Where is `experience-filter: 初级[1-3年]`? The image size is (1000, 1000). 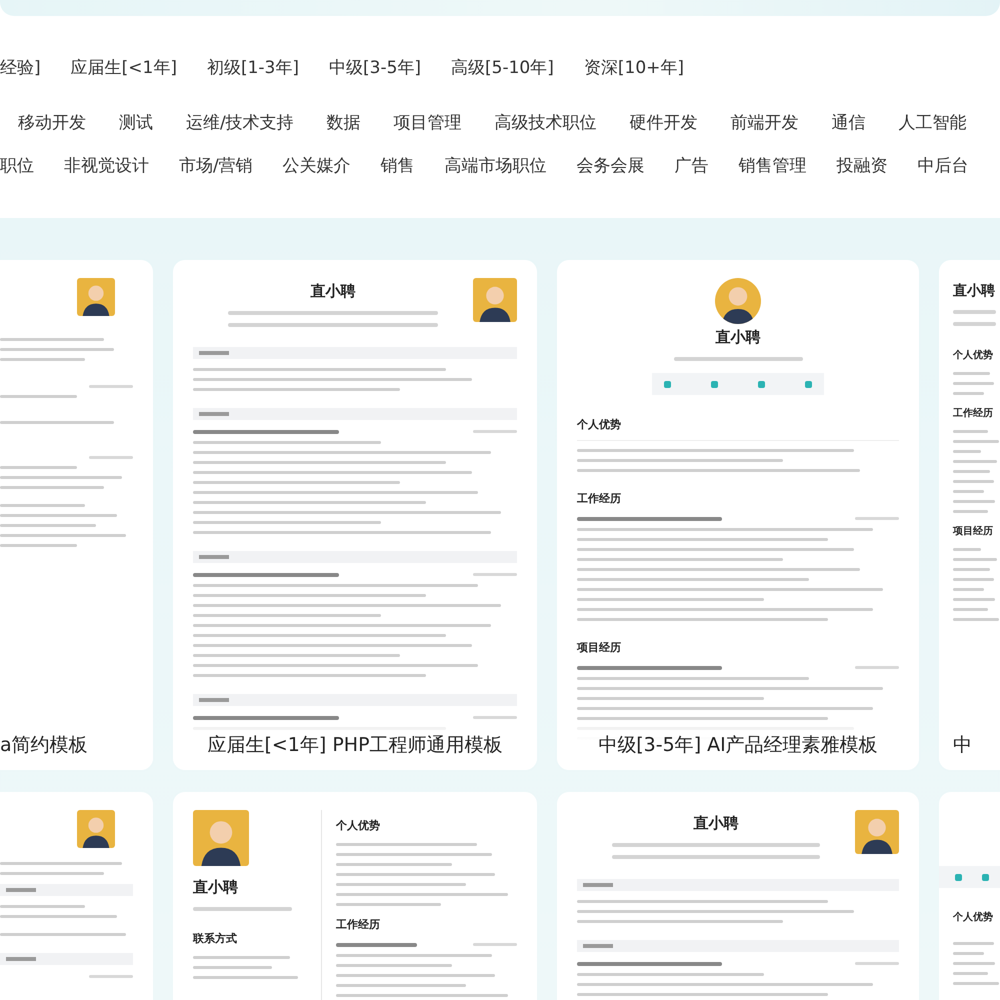
experience-filter: 初级[1-3年] is located at coordinates (252, 67).